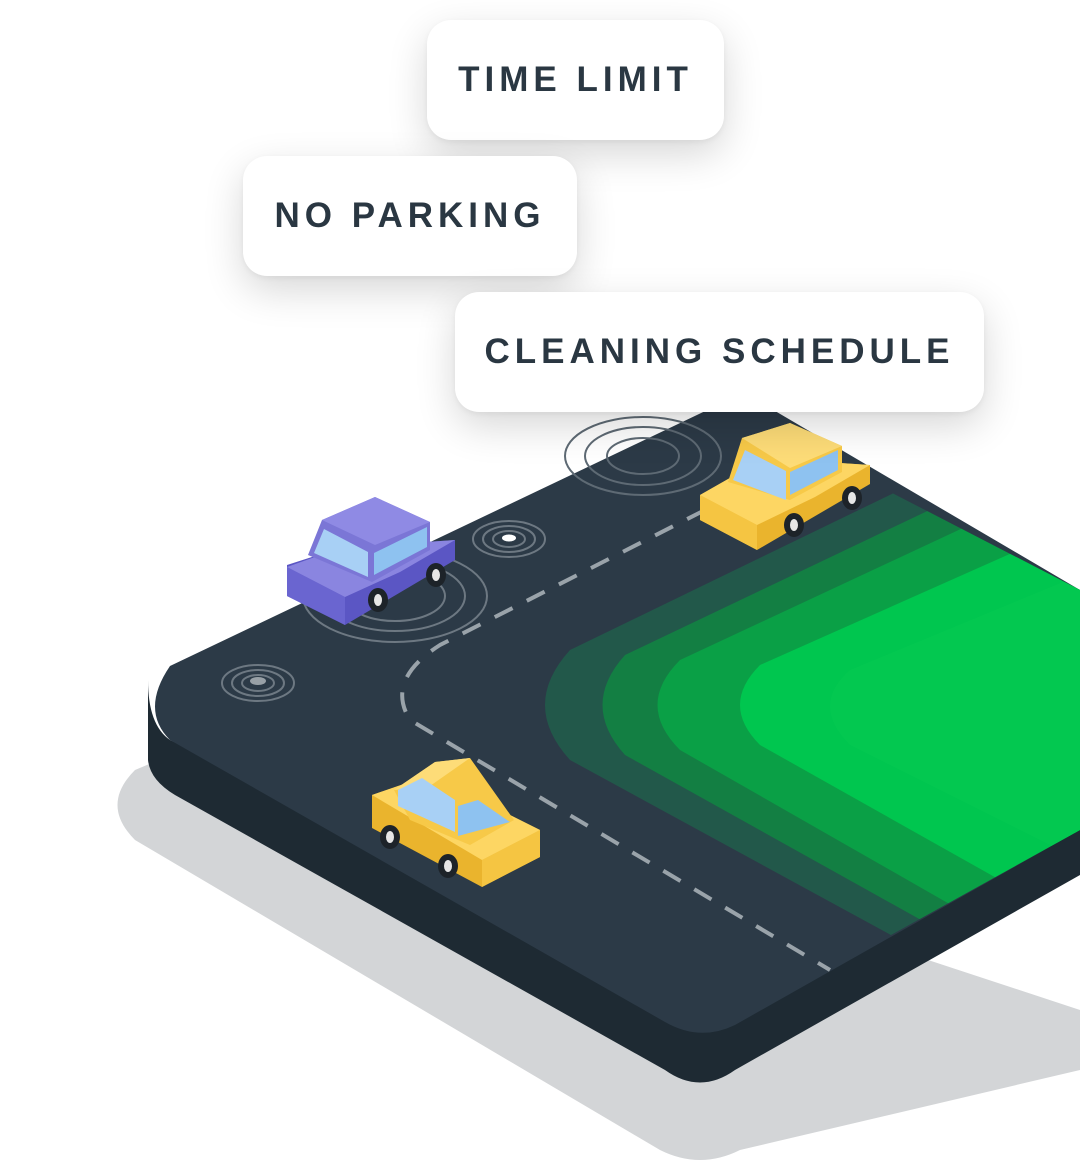 The image size is (1080, 1160). I want to click on no-parking-label: NO PARKING, so click(410, 216).